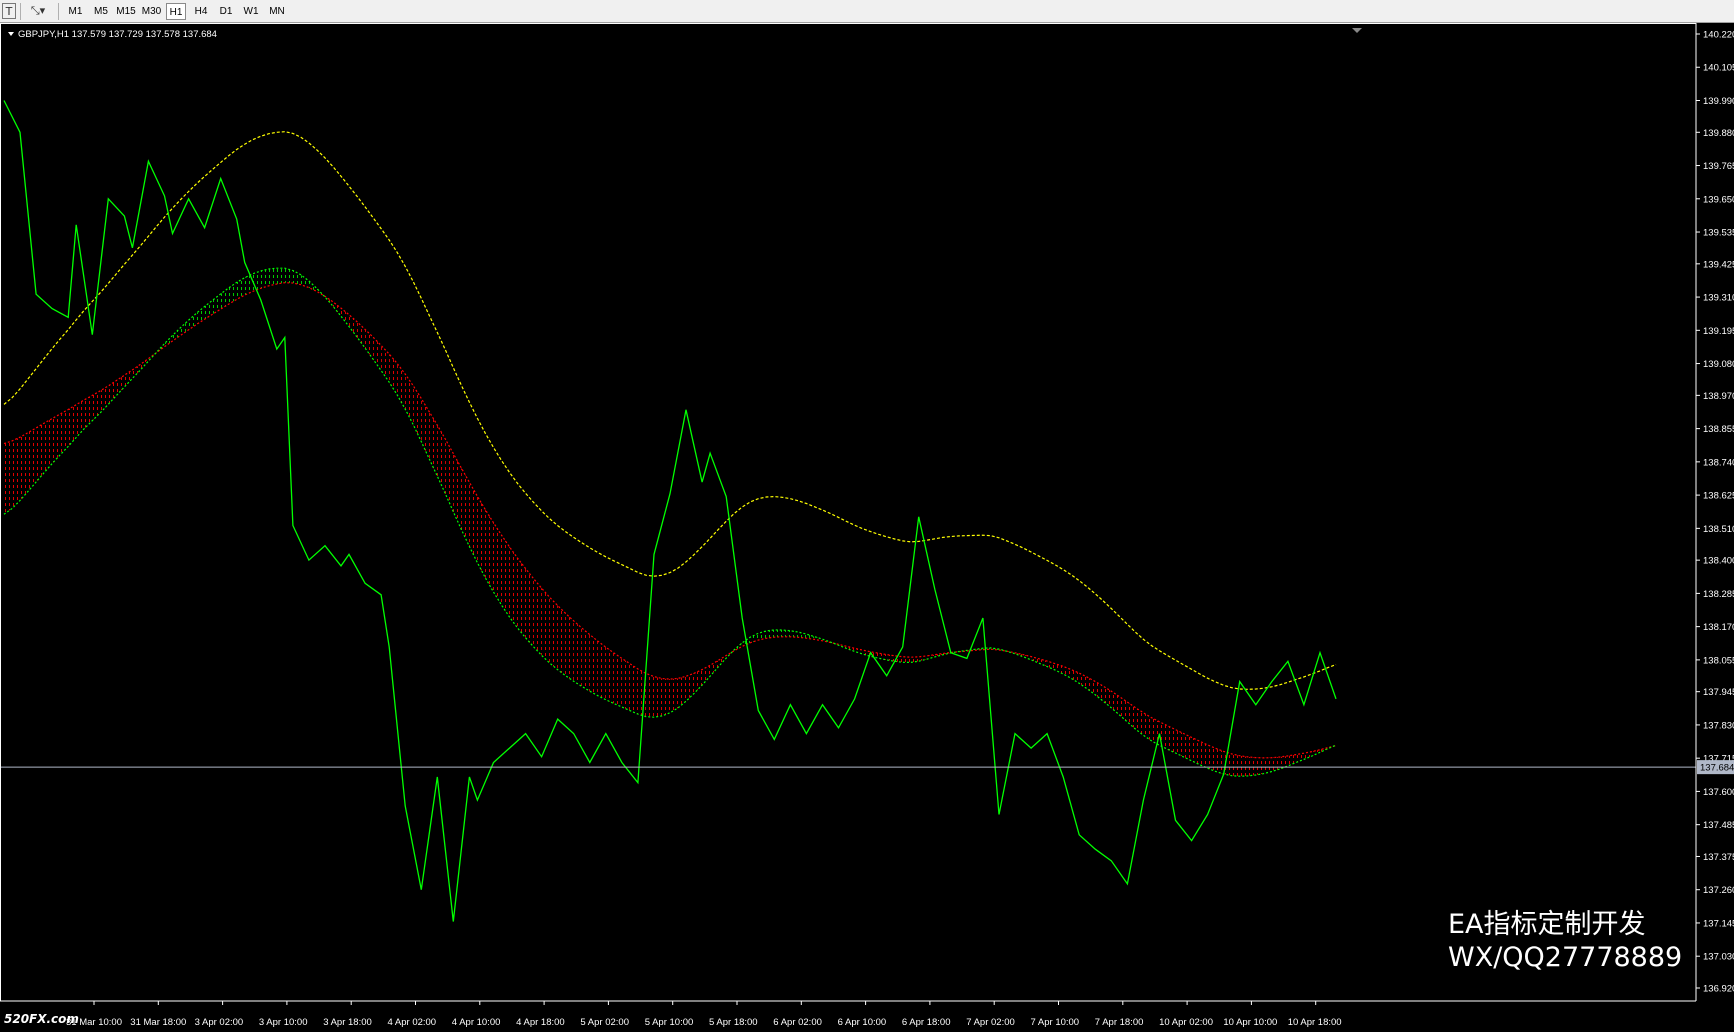 Image resolution: width=1734 pixels, height=1032 pixels. What do you see at coordinates (1119, 1022) in the screenshot?
I see `x-tick-label: 7 Apr 18:00` at bounding box center [1119, 1022].